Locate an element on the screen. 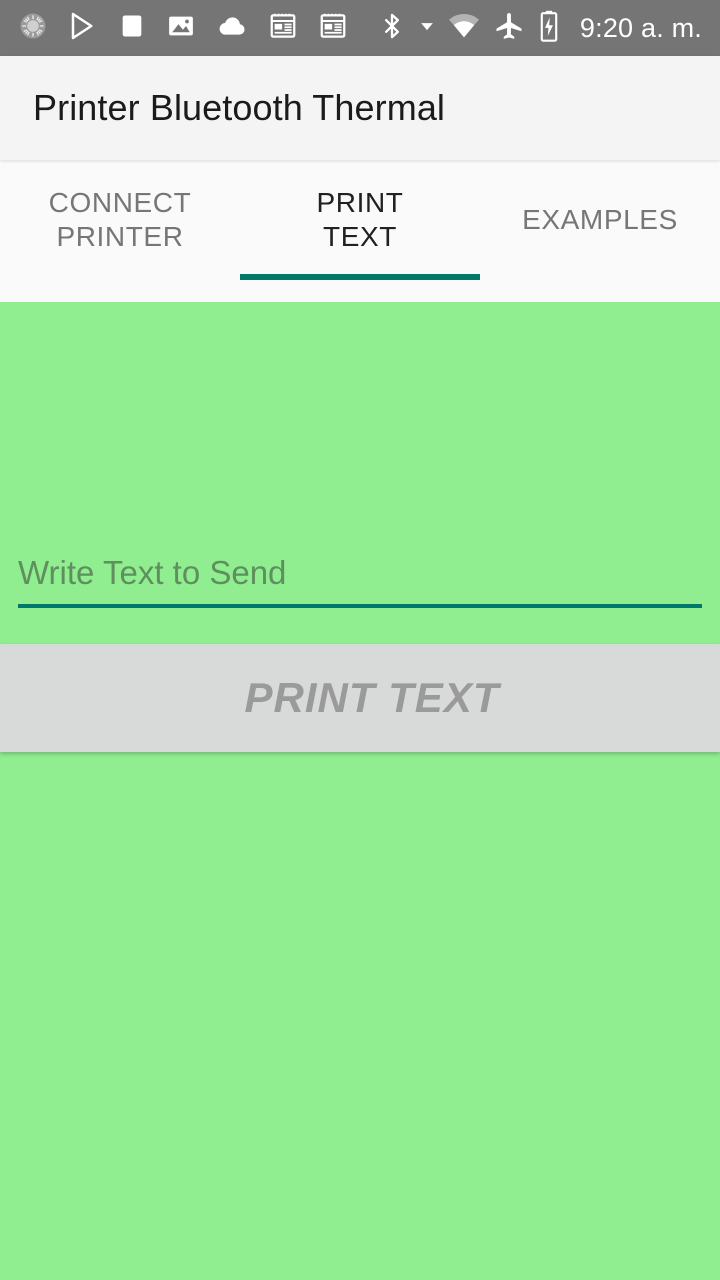 The image size is (720, 1280). wifi-icon is located at coordinates (464, 28).